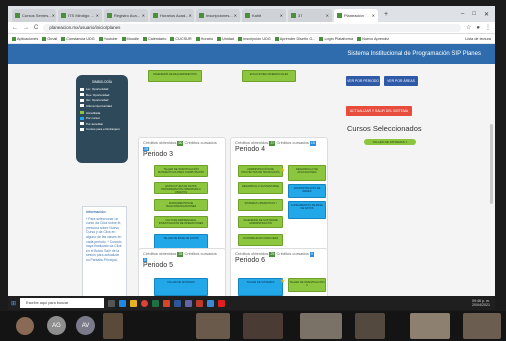 The width and height of the screenshot is (506, 341). What do you see at coordinates (181, 38) in the screenshot?
I see `bookmark: CUCSUR` at bounding box center [181, 38].